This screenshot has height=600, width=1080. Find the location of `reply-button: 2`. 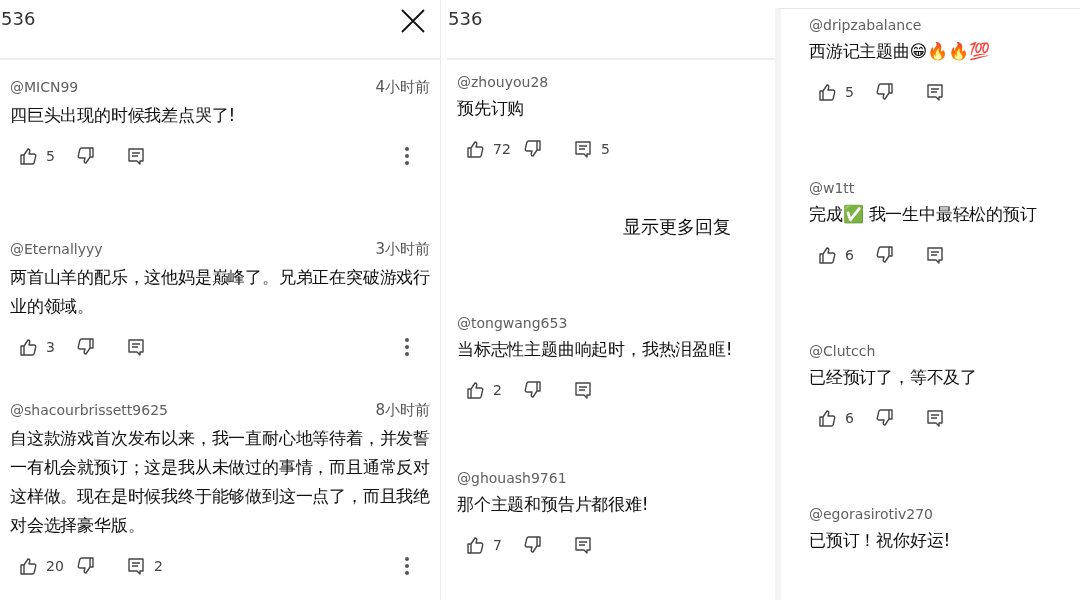

reply-button: 2 is located at coordinates (144, 566).